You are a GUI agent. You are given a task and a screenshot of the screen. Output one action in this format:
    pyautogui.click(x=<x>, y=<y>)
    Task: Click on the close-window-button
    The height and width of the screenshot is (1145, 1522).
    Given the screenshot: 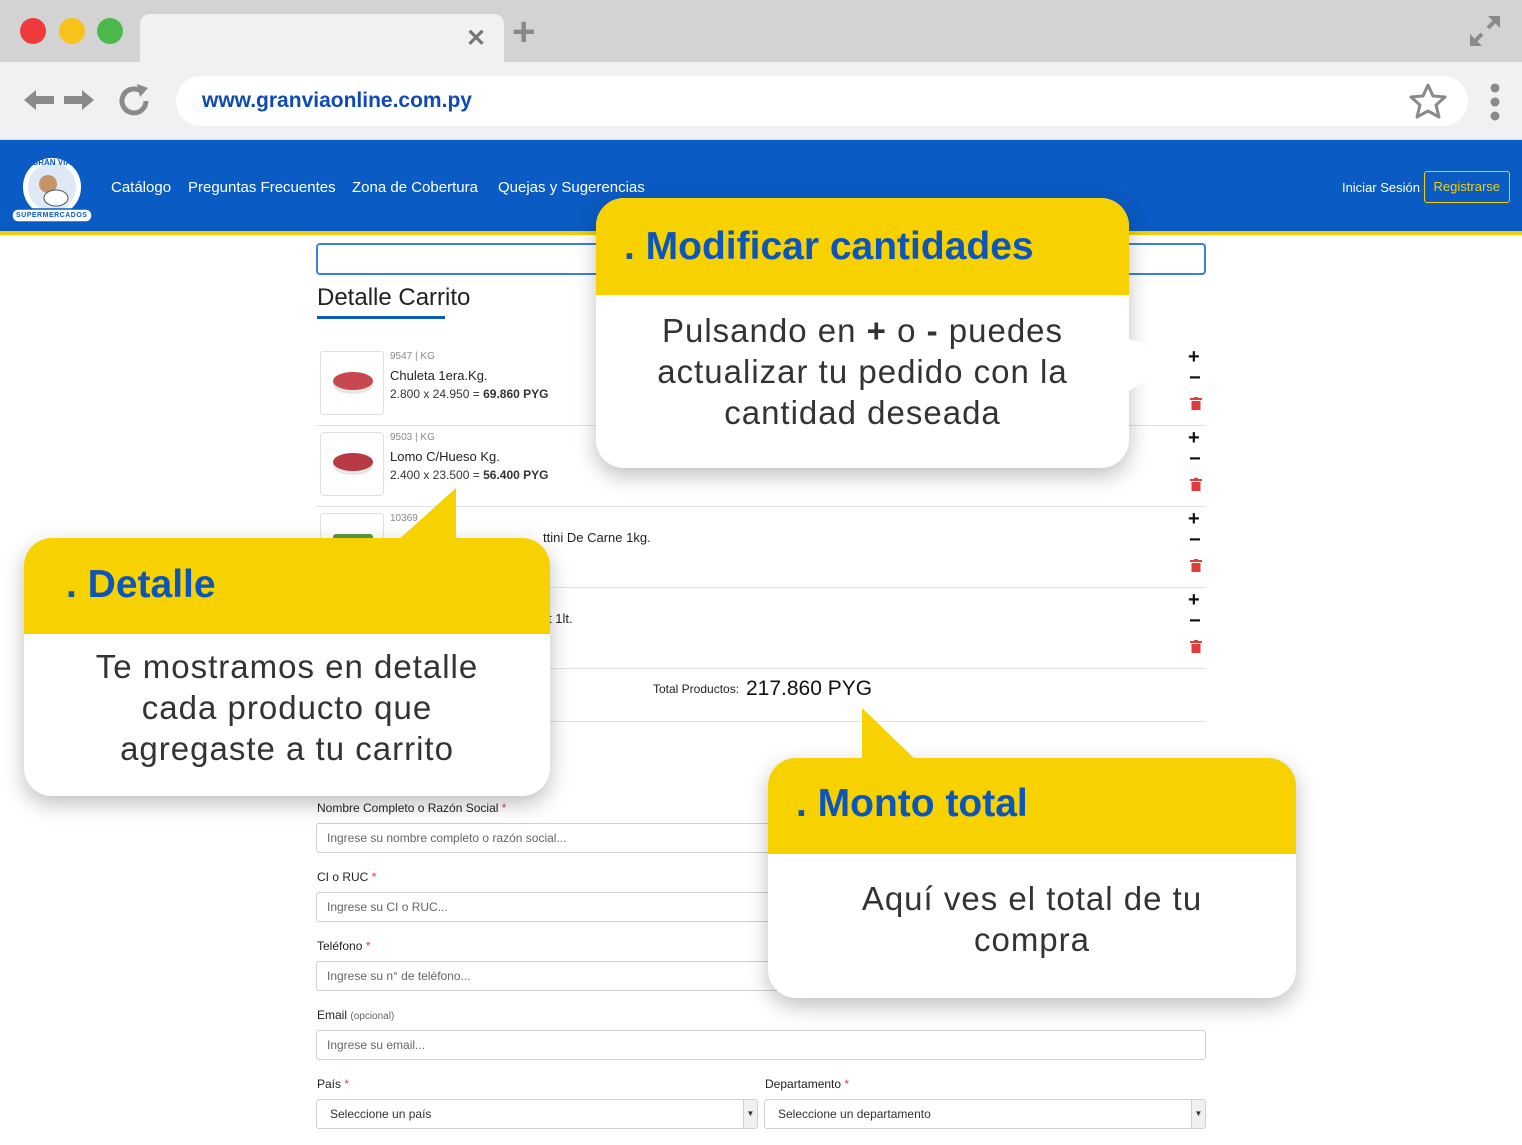 What is the action you would take?
    pyautogui.click(x=33, y=31)
    